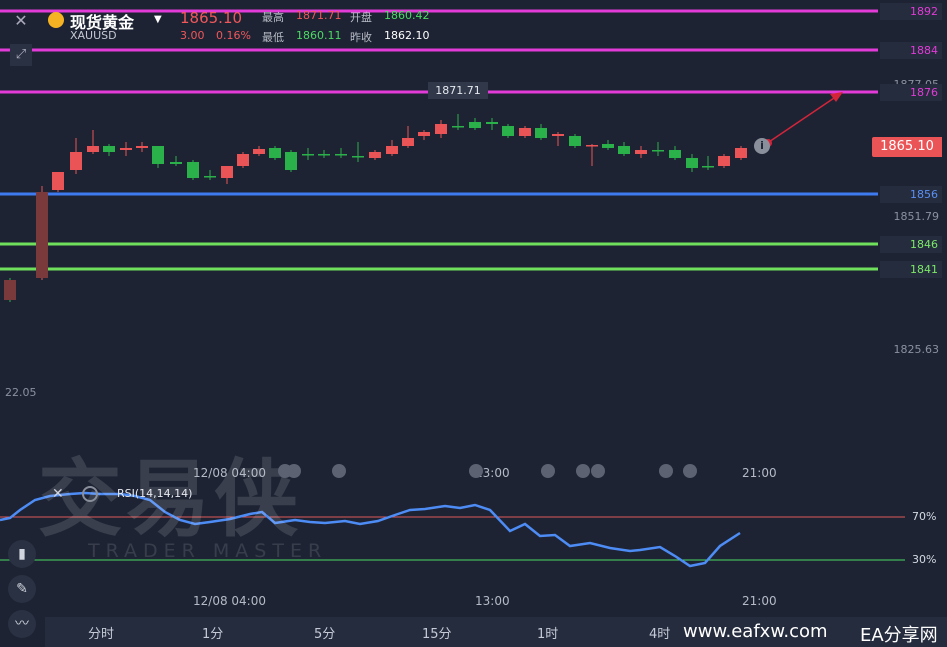 This screenshot has height=647, width=947. What do you see at coordinates (273, 17) in the screenshot?
I see `high-label: 最高` at bounding box center [273, 17].